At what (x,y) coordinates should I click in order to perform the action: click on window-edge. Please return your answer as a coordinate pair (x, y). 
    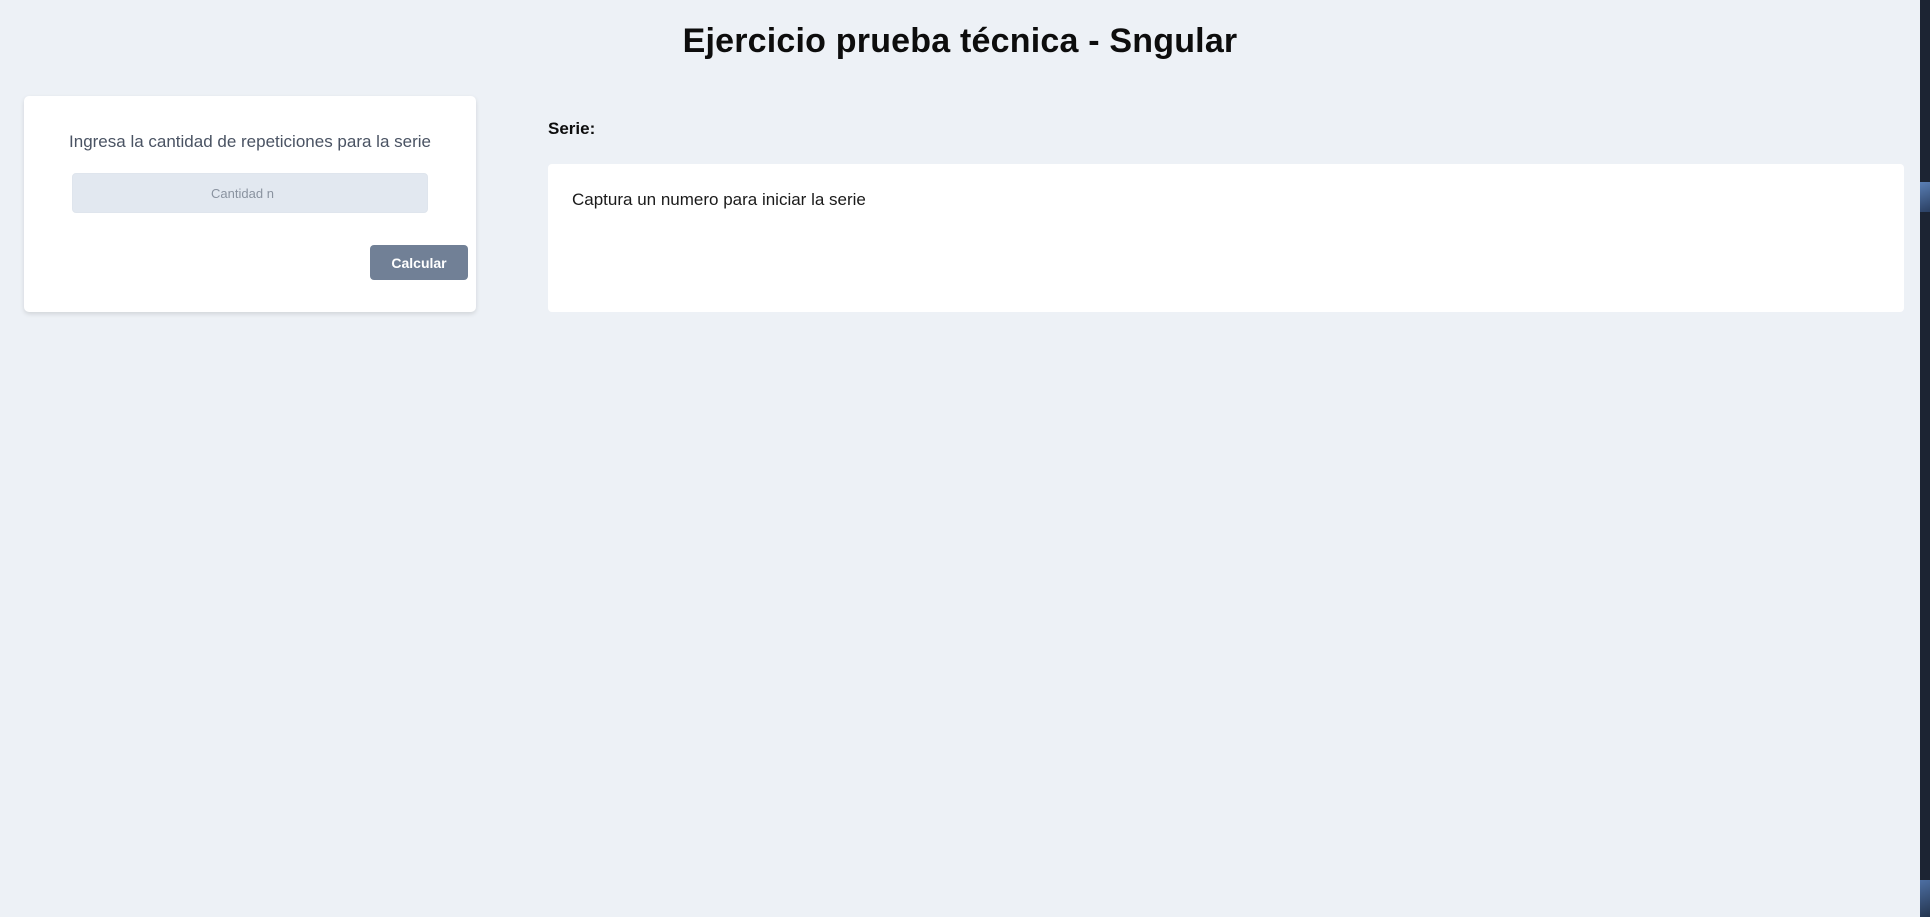
    Looking at the image, I should click on (1925, 458).